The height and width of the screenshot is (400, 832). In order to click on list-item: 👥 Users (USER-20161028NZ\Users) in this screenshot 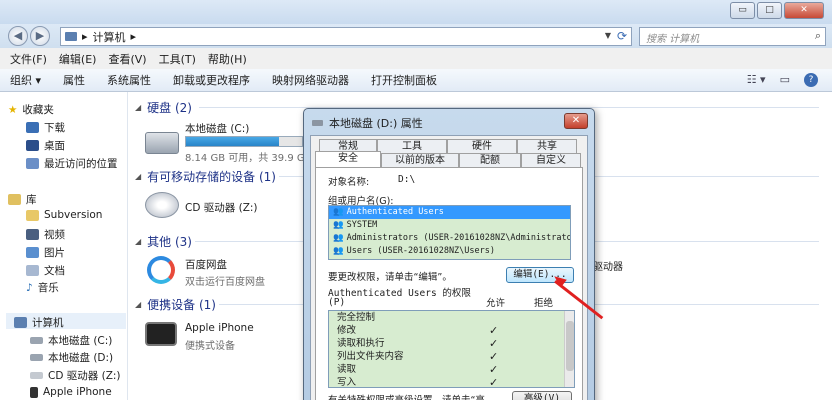, I will do `click(449, 251)`.